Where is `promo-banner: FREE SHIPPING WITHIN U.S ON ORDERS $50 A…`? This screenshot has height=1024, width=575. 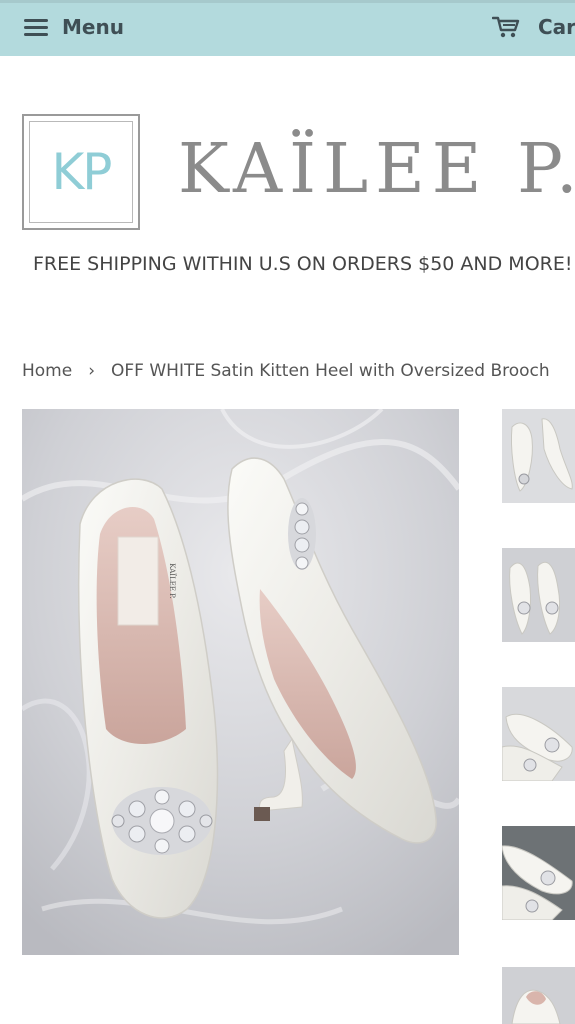
promo-banner: FREE SHIPPING WITHIN U.S ON ORDERS $50 A… is located at coordinates (303, 264).